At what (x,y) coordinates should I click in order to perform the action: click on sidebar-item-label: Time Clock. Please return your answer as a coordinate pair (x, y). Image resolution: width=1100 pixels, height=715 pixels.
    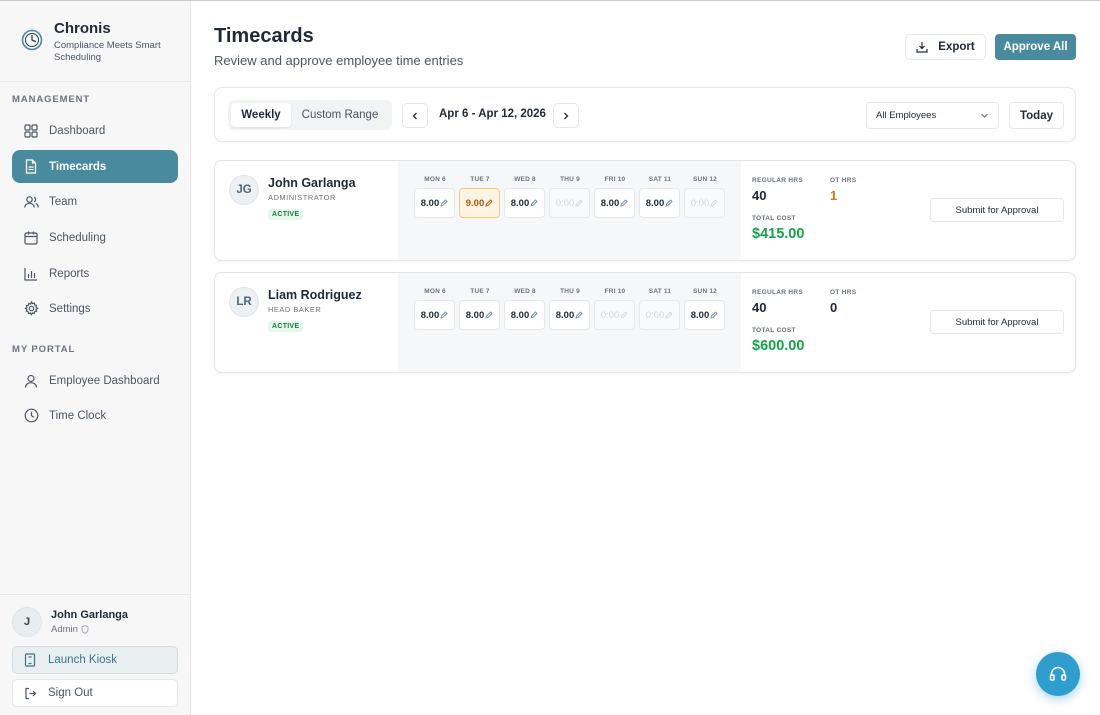
    Looking at the image, I should click on (78, 415).